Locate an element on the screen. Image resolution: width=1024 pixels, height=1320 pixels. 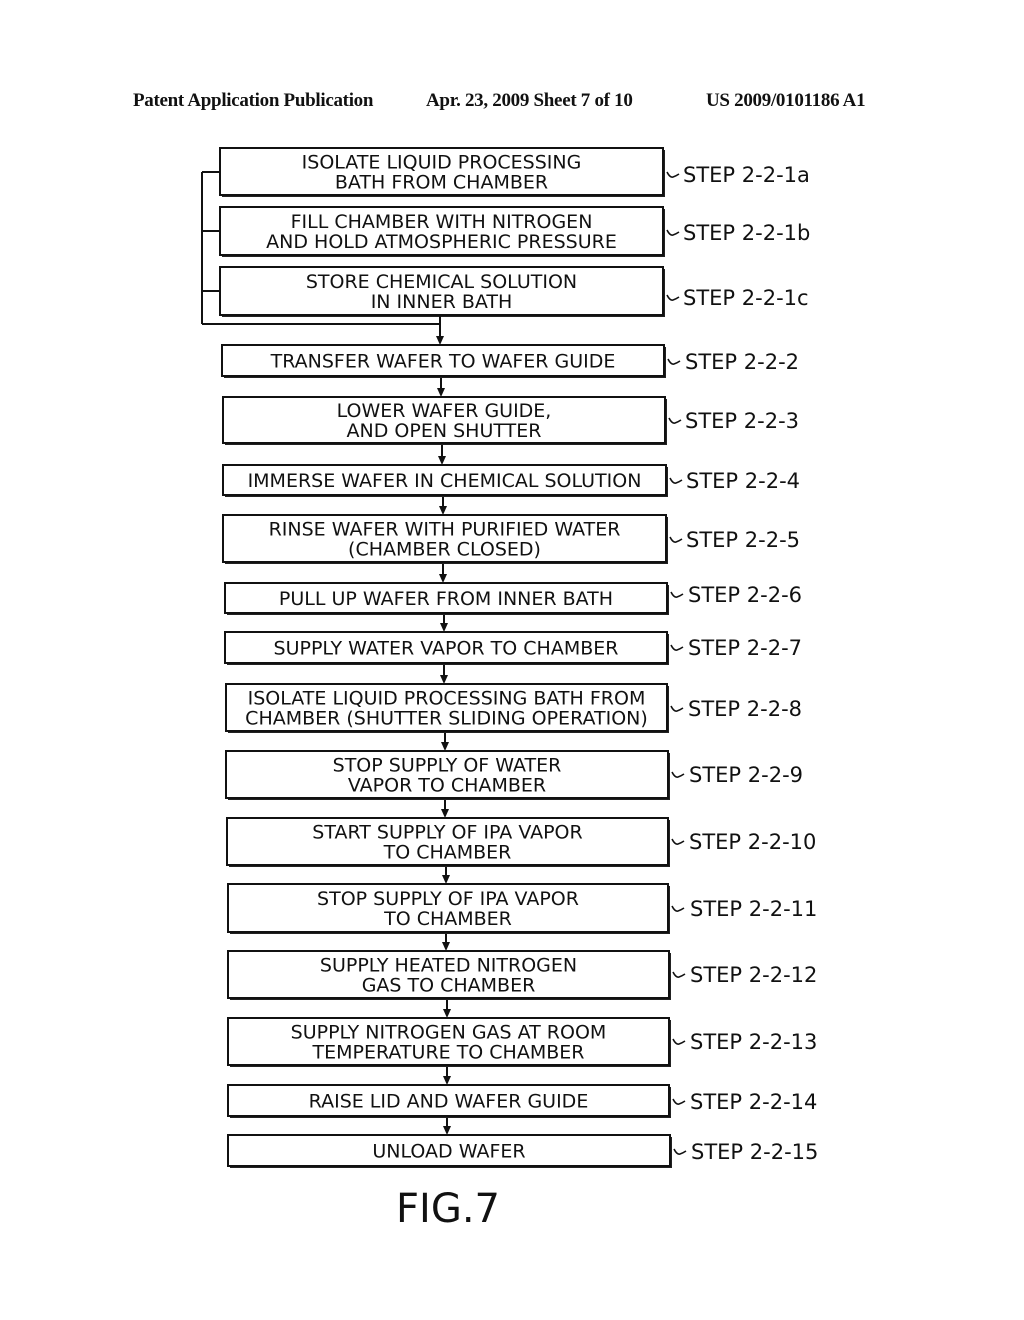
step-description-line: IMMERSE WAFER IN CHEMICAL SOLUTION is located at coordinates (445, 481).